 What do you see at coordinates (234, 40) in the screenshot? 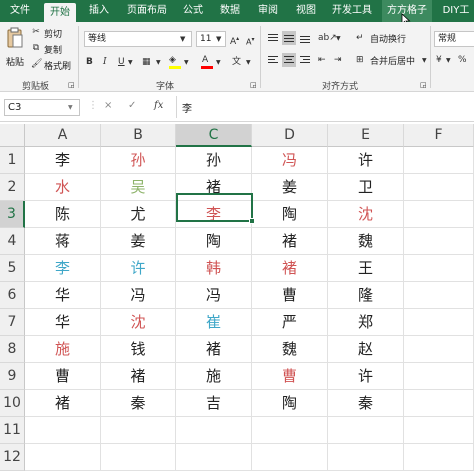
I see `increase-font-size-icon: A▴` at bounding box center [234, 40].